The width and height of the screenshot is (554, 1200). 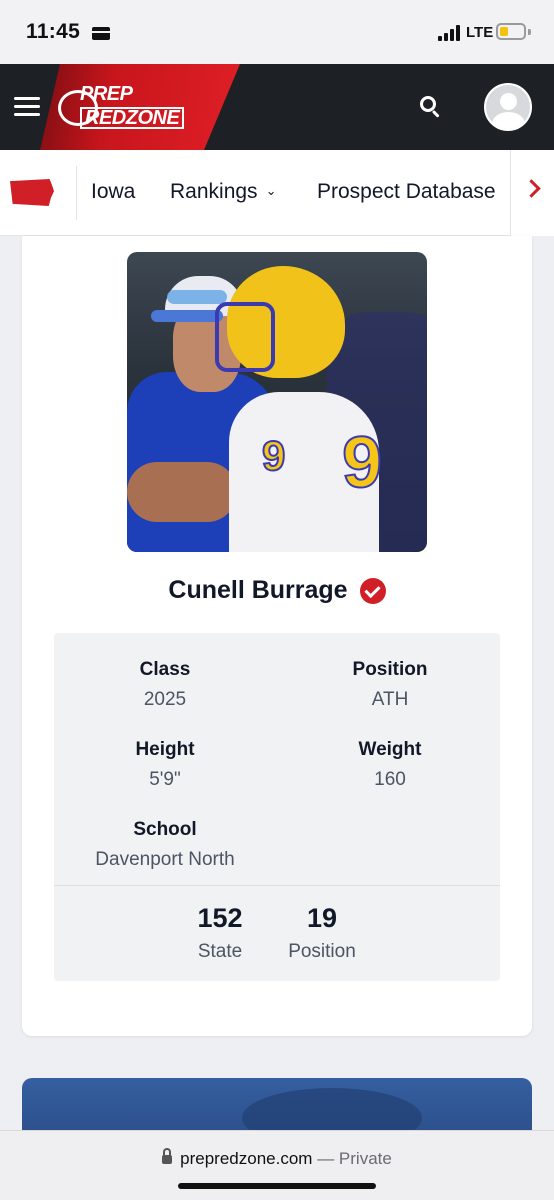 What do you see at coordinates (322, 951) in the screenshot?
I see `position-rank-label: Position` at bounding box center [322, 951].